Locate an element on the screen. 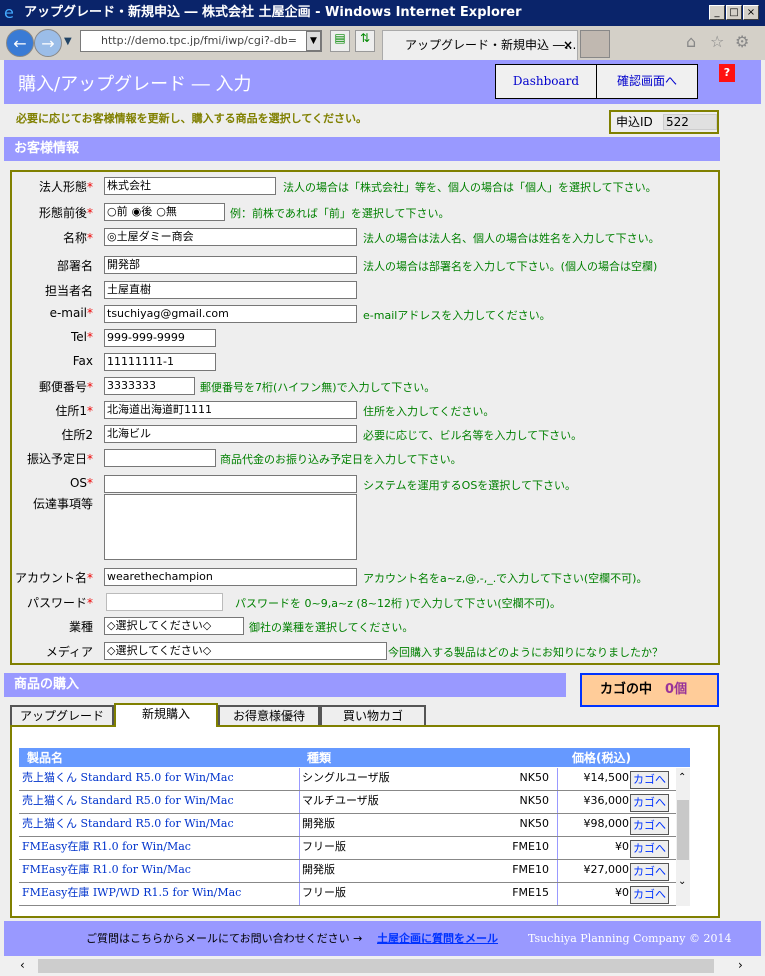 The image size is (765, 976). zip-label: 郵便番号* is located at coordinates (48, 386).